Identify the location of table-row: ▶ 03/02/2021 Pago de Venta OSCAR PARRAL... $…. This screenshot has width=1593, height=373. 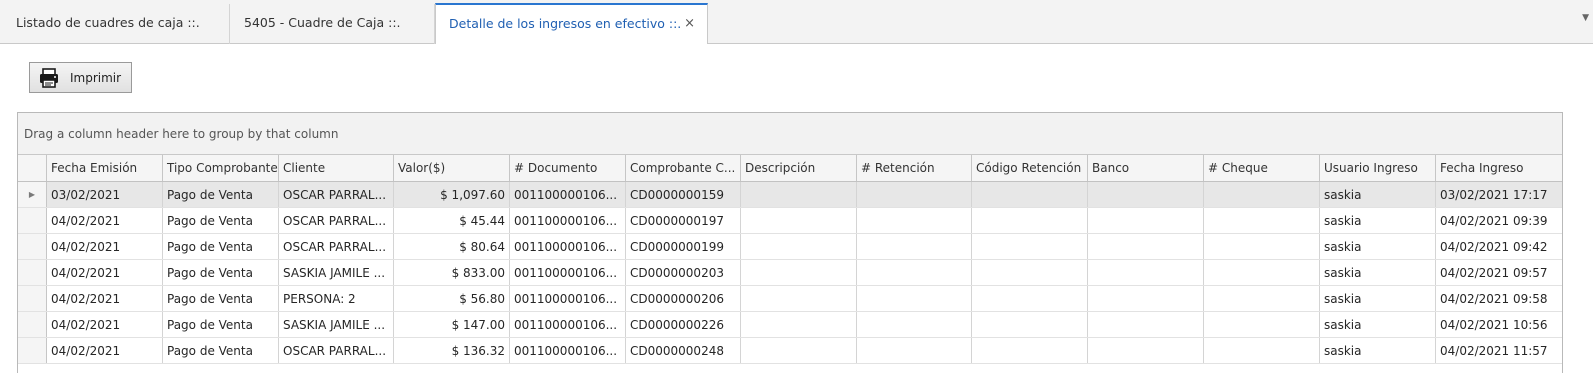
(790, 195).